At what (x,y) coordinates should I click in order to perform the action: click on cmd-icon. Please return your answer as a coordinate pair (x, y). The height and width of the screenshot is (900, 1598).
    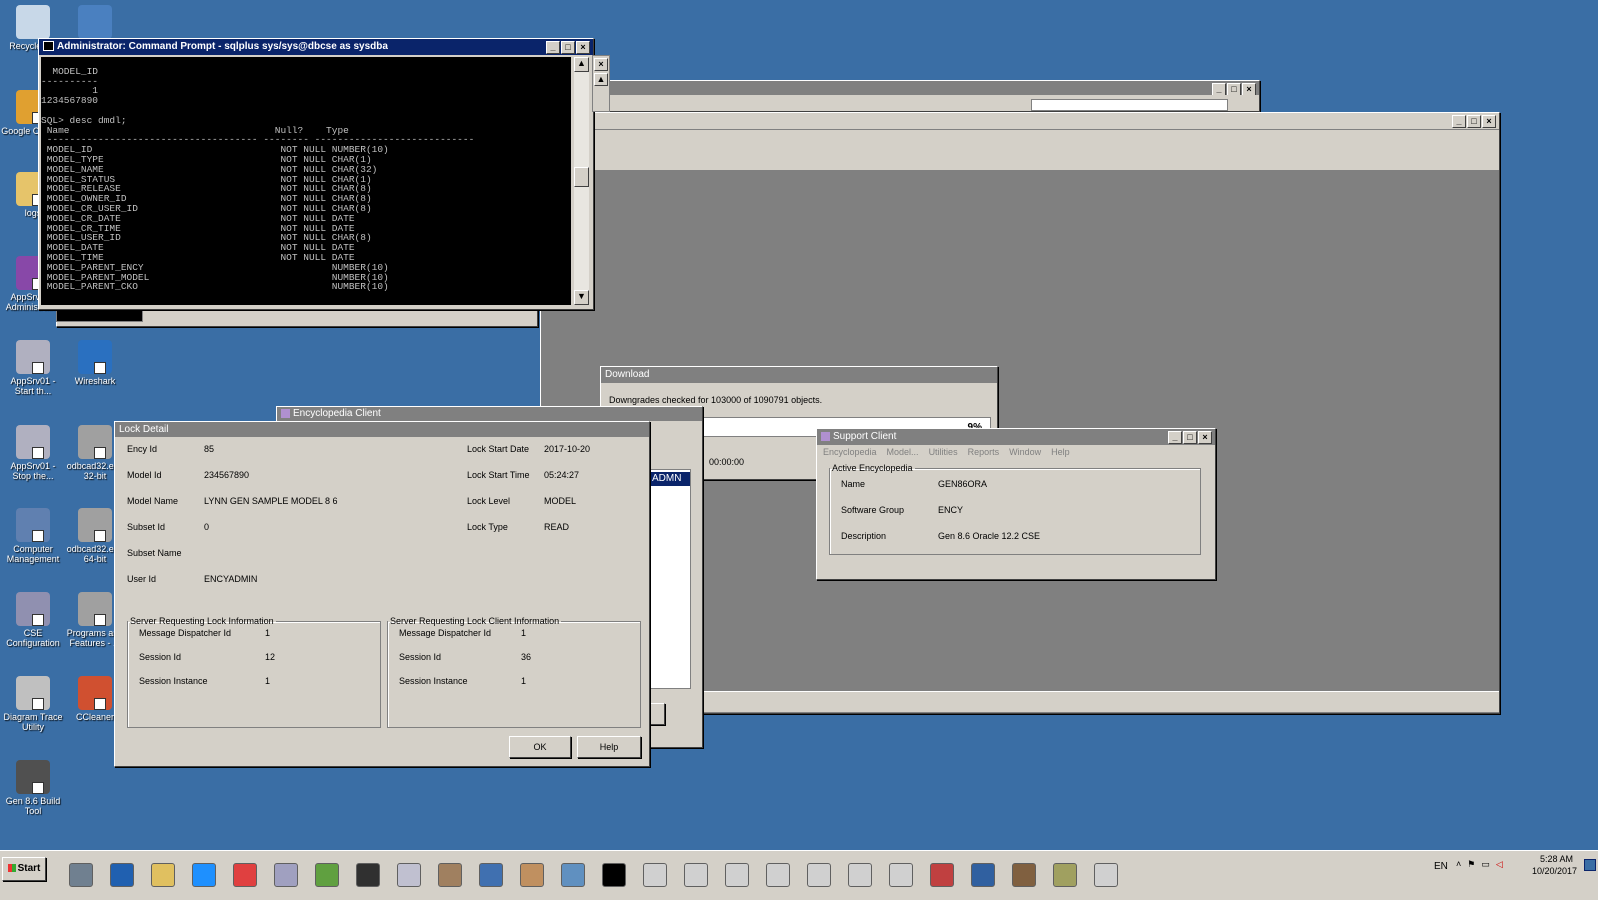
    Looking at the image, I should click on (614, 875).